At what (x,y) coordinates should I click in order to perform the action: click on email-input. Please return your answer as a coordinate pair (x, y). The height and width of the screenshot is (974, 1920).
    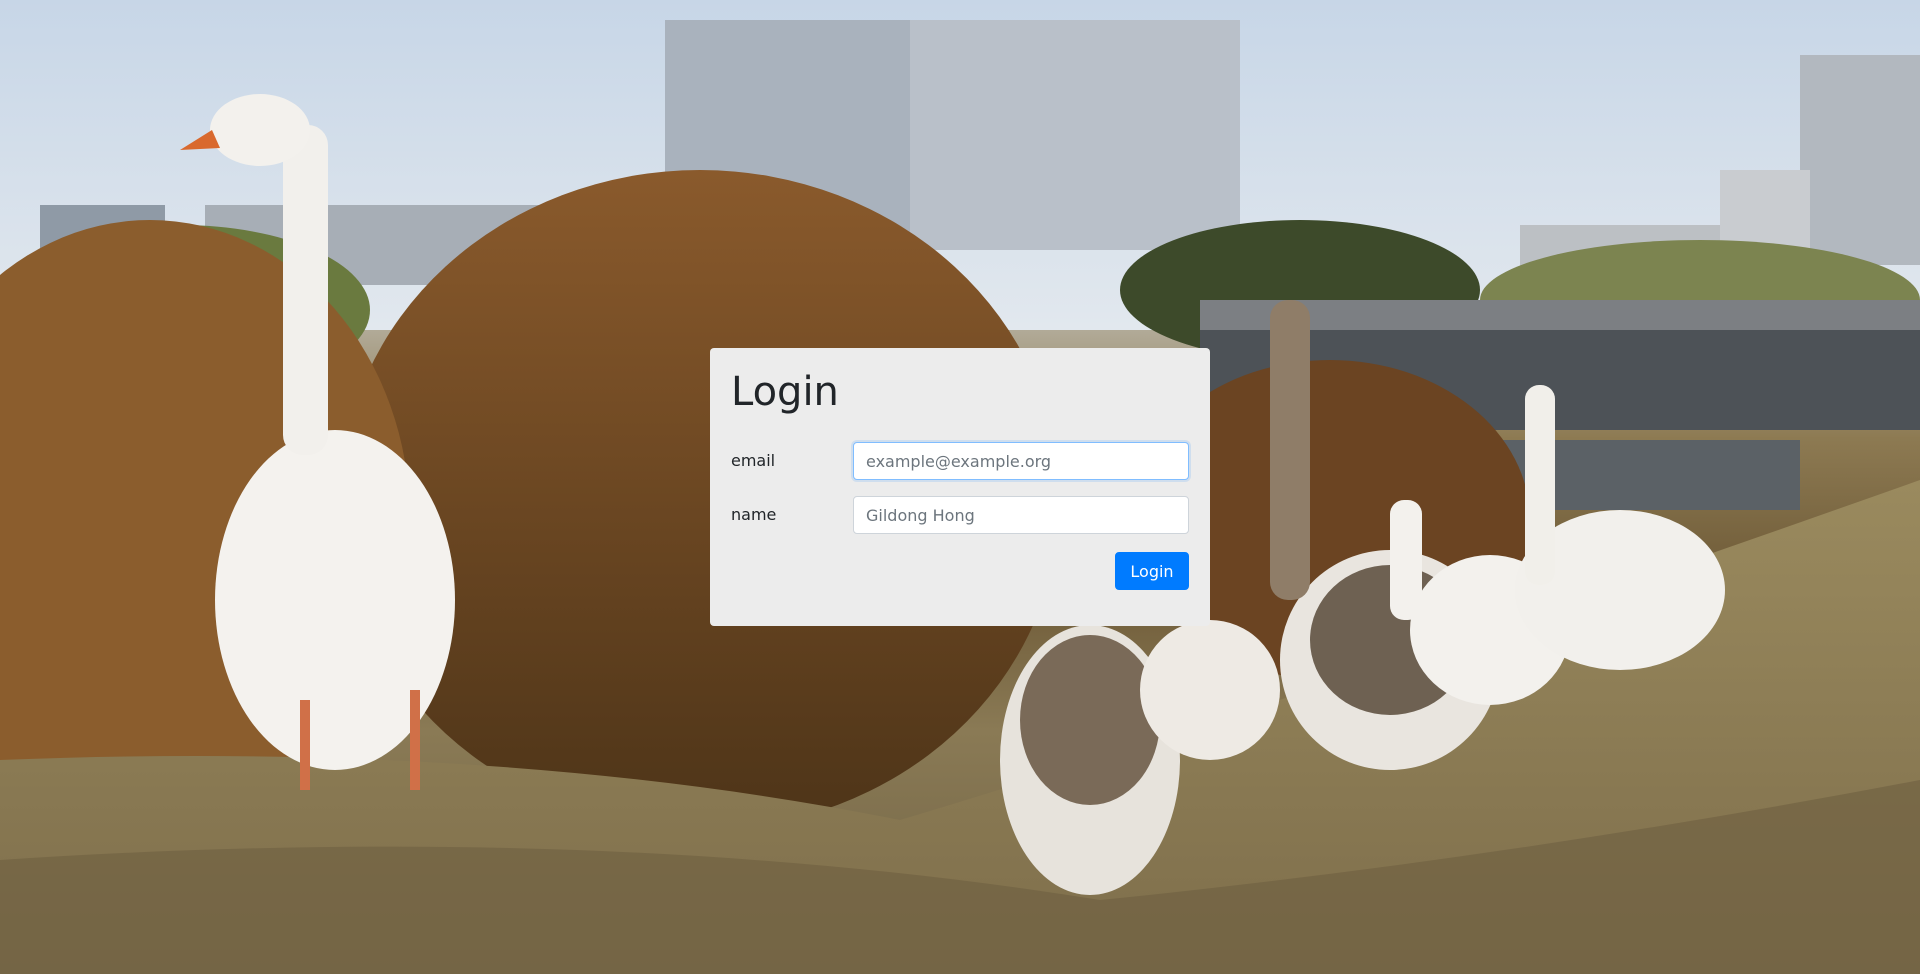
    Looking at the image, I should click on (1021, 461).